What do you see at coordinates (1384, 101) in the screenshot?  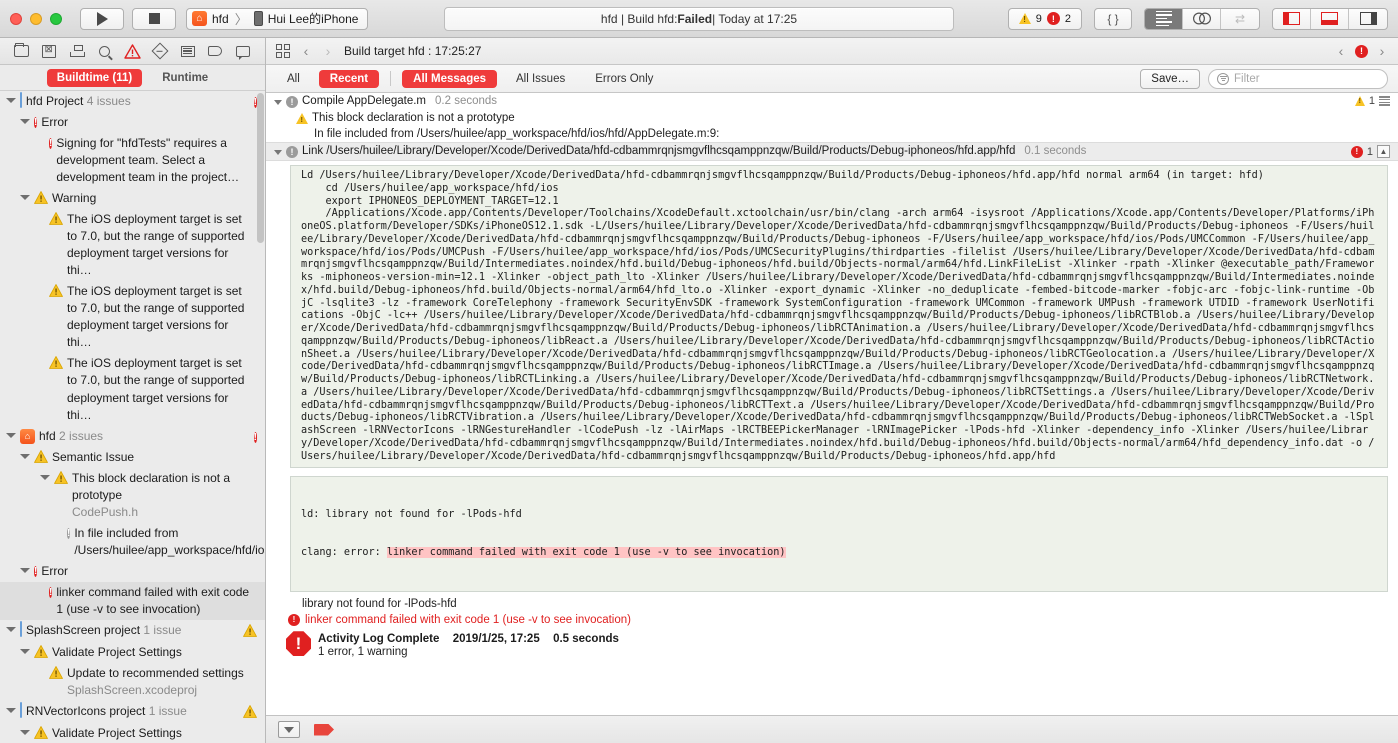 I see `log-detail-icon` at bounding box center [1384, 101].